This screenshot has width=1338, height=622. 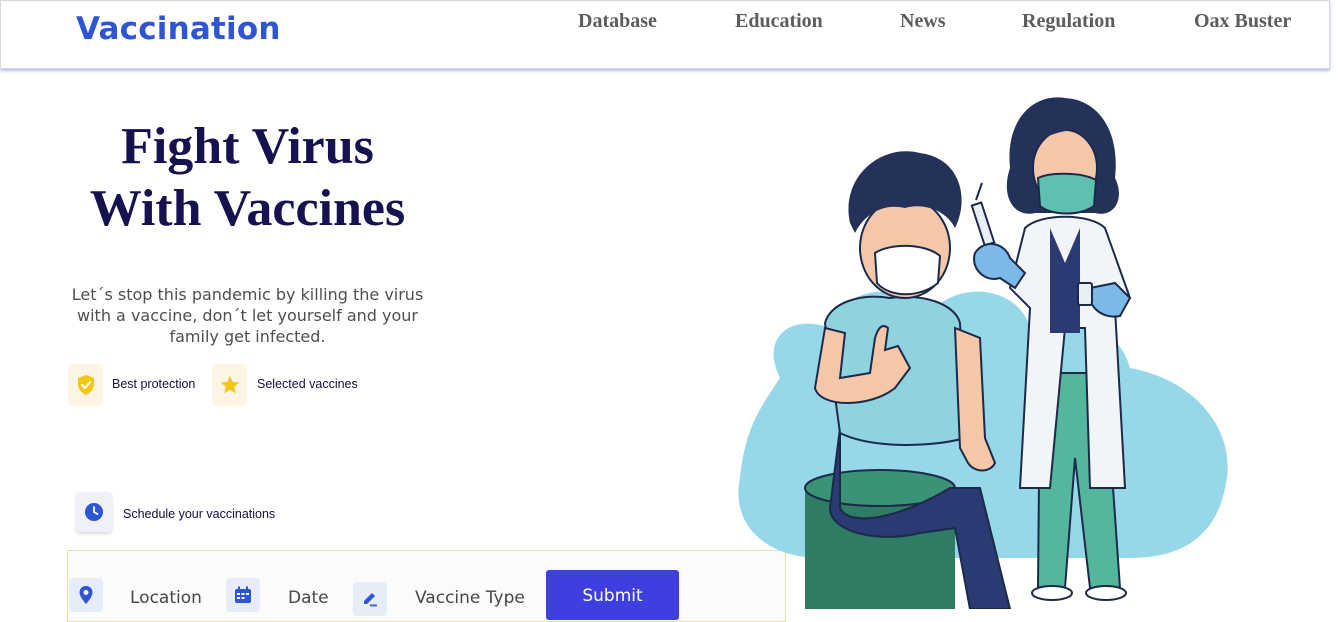 What do you see at coordinates (154, 384) in the screenshot?
I see `feature-best-protection: Best protection` at bounding box center [154, 384].